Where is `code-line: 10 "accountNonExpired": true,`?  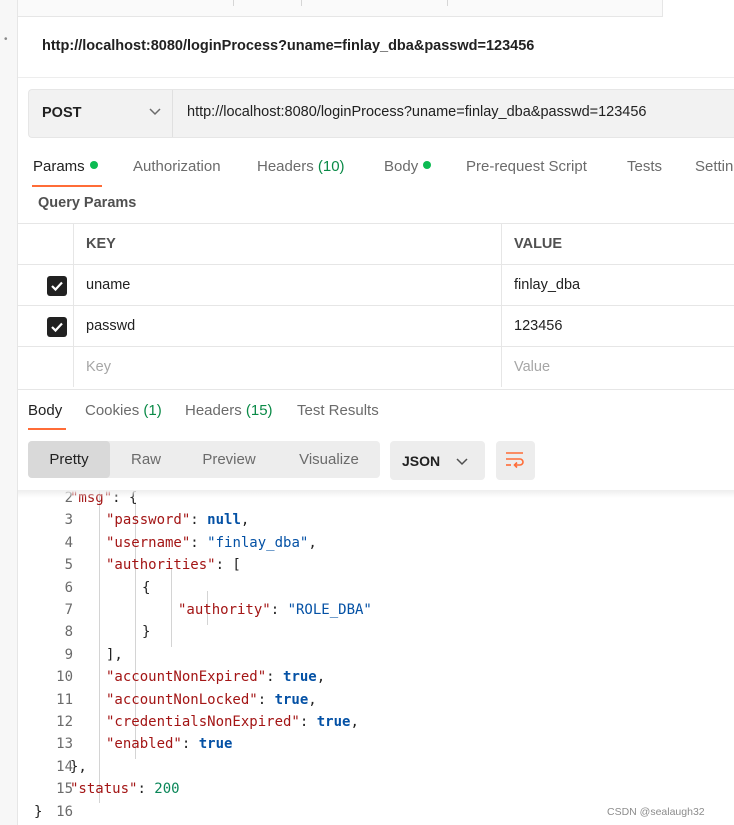
code-line: 10 "accountNonExpired": true, is located at coordinates (376, 680).